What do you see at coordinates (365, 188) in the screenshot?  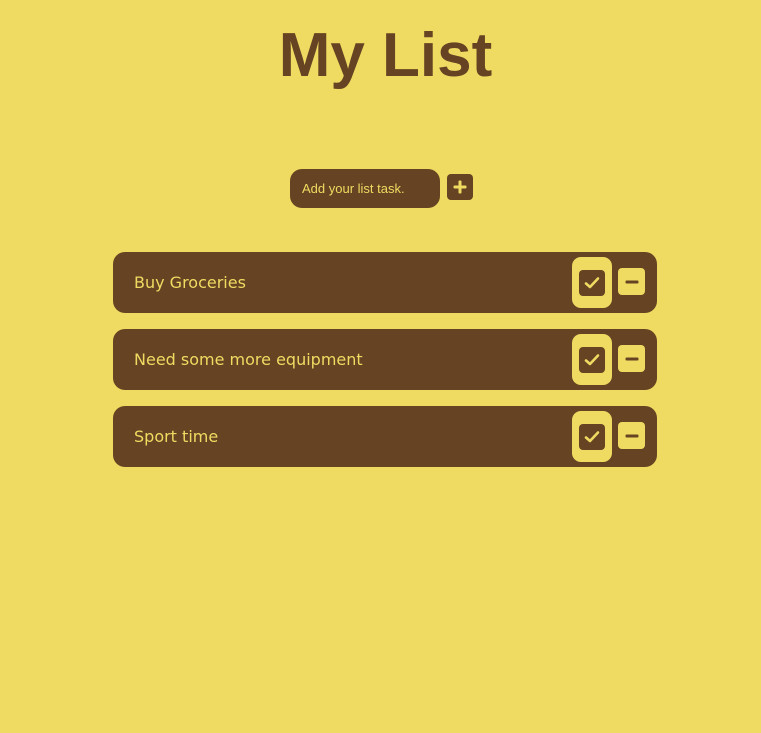 I see `task-input` at bounding box center [365, 188].